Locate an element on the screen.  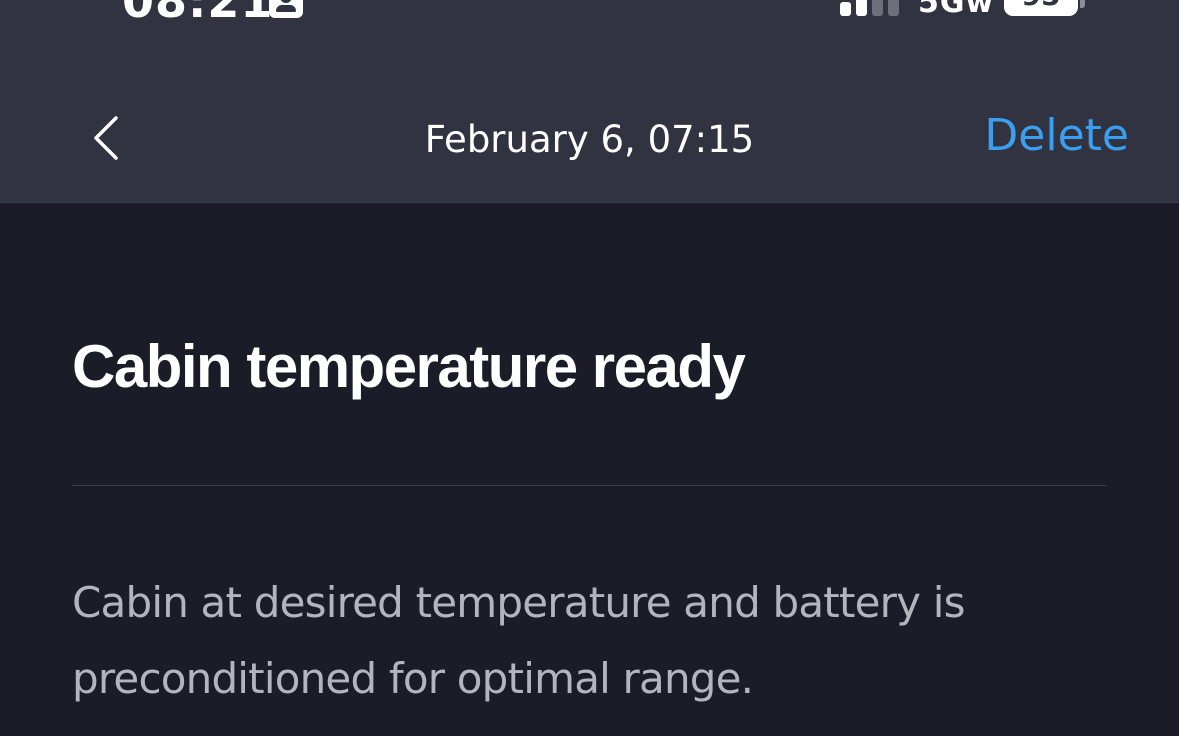
delete-button: Delete is located at coordinates (1056, 136).